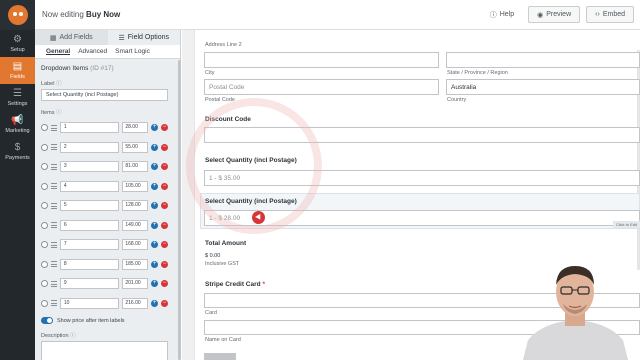 This screenshot has height=360, width=640. Describe the element at coordinates (47, 320) in the screenshot. I see `show-price-toggle` at that location.